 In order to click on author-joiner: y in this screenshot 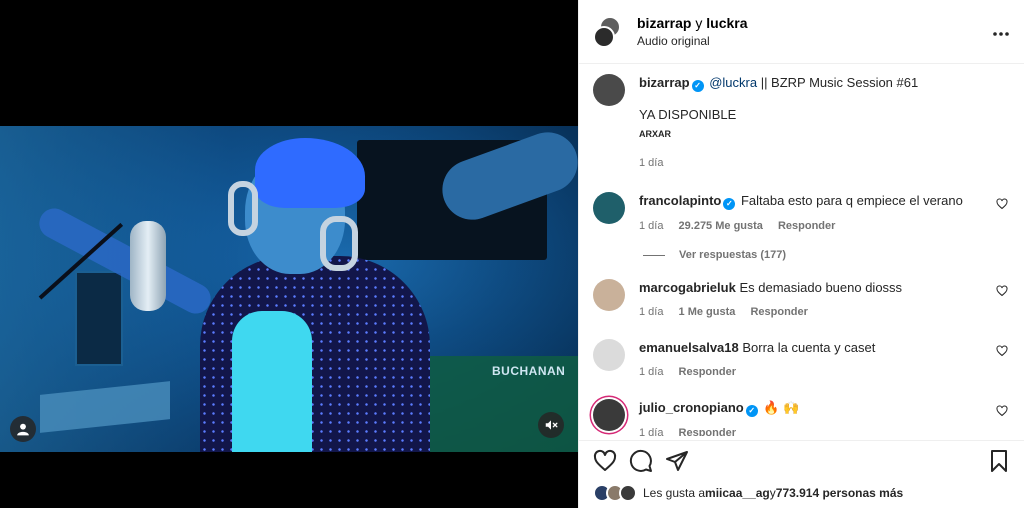, I will do `click(699, 23)`.